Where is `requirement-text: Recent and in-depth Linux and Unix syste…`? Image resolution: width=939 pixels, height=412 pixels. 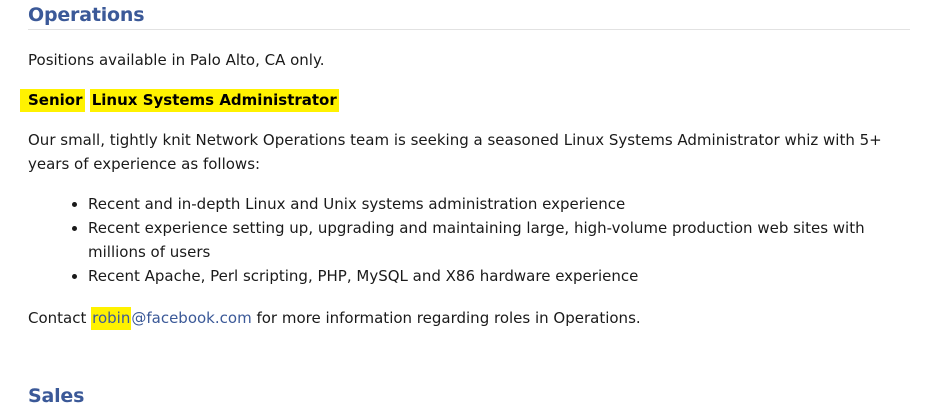
requirement-text: Recent and in-depth Linux and Unix syste… is located at coordinates (357, 204).